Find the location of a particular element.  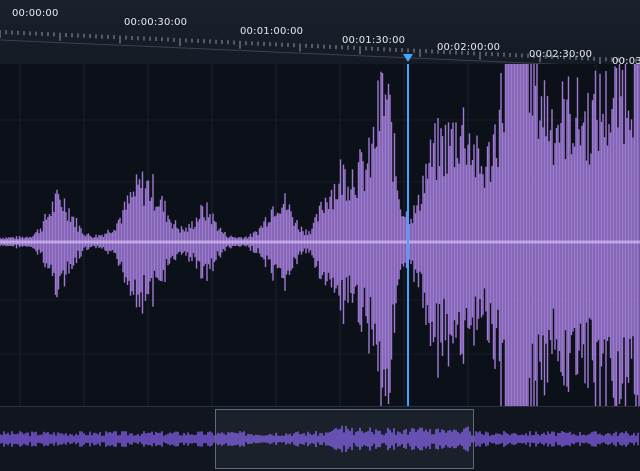

tick-label-5: 00:02:30:00 is located at coordinates (561, 54).